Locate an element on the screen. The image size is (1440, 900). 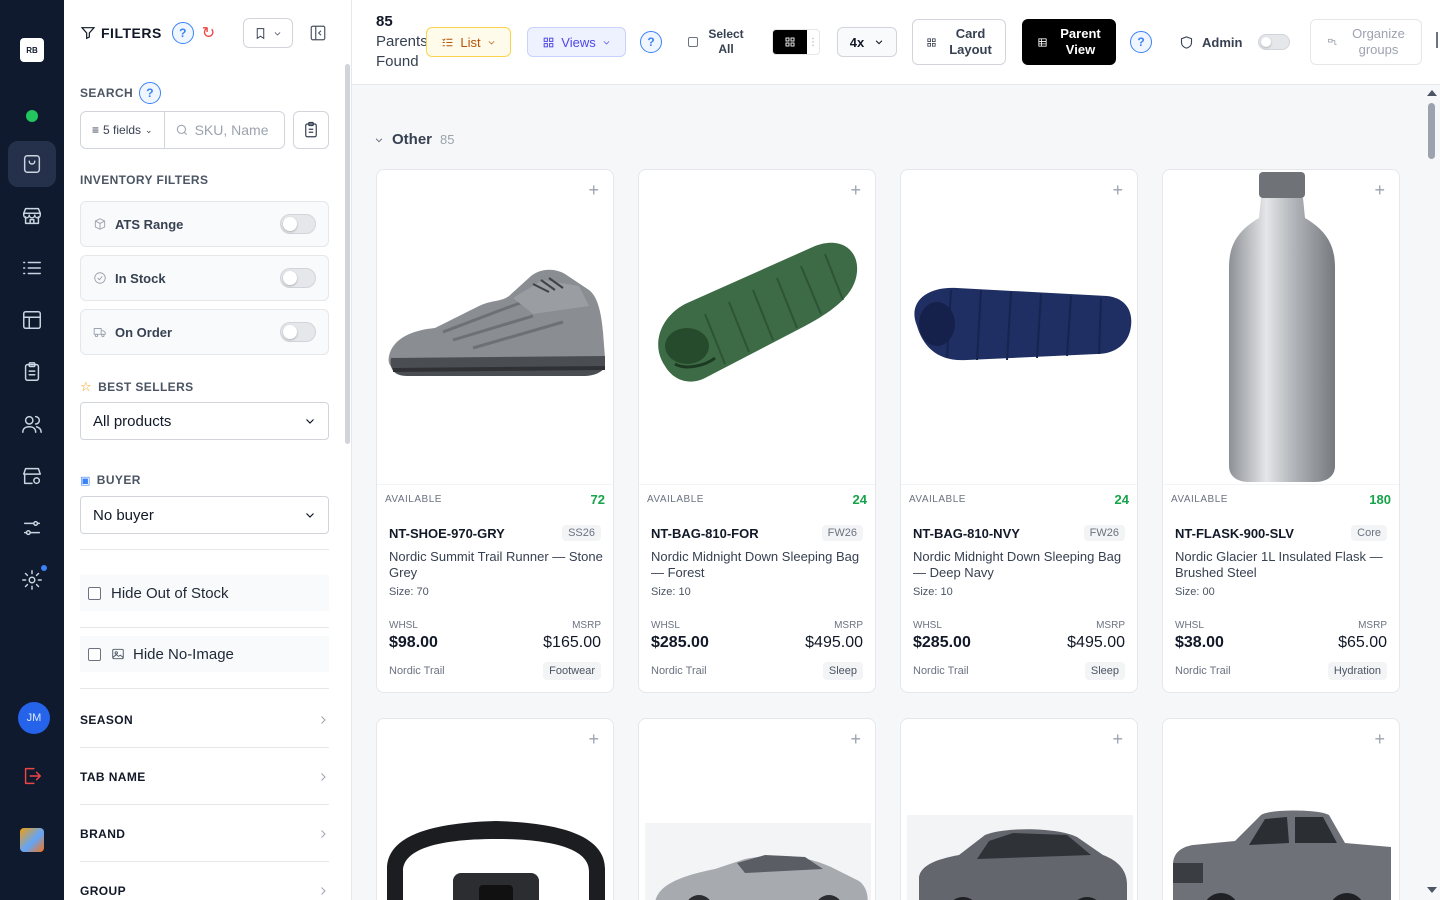
card-footer: Nordic Trail Footwear is located at coordinates (495, 671).